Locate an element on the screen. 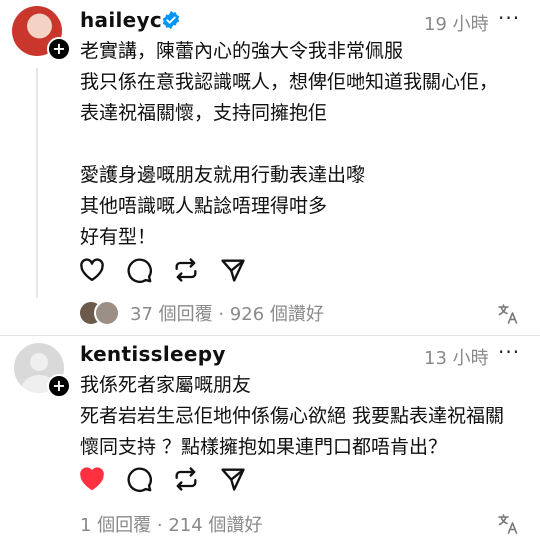  reply-like-counts: 1 個回覆 · 214 個讚好 is located at coordinates (171, 524).